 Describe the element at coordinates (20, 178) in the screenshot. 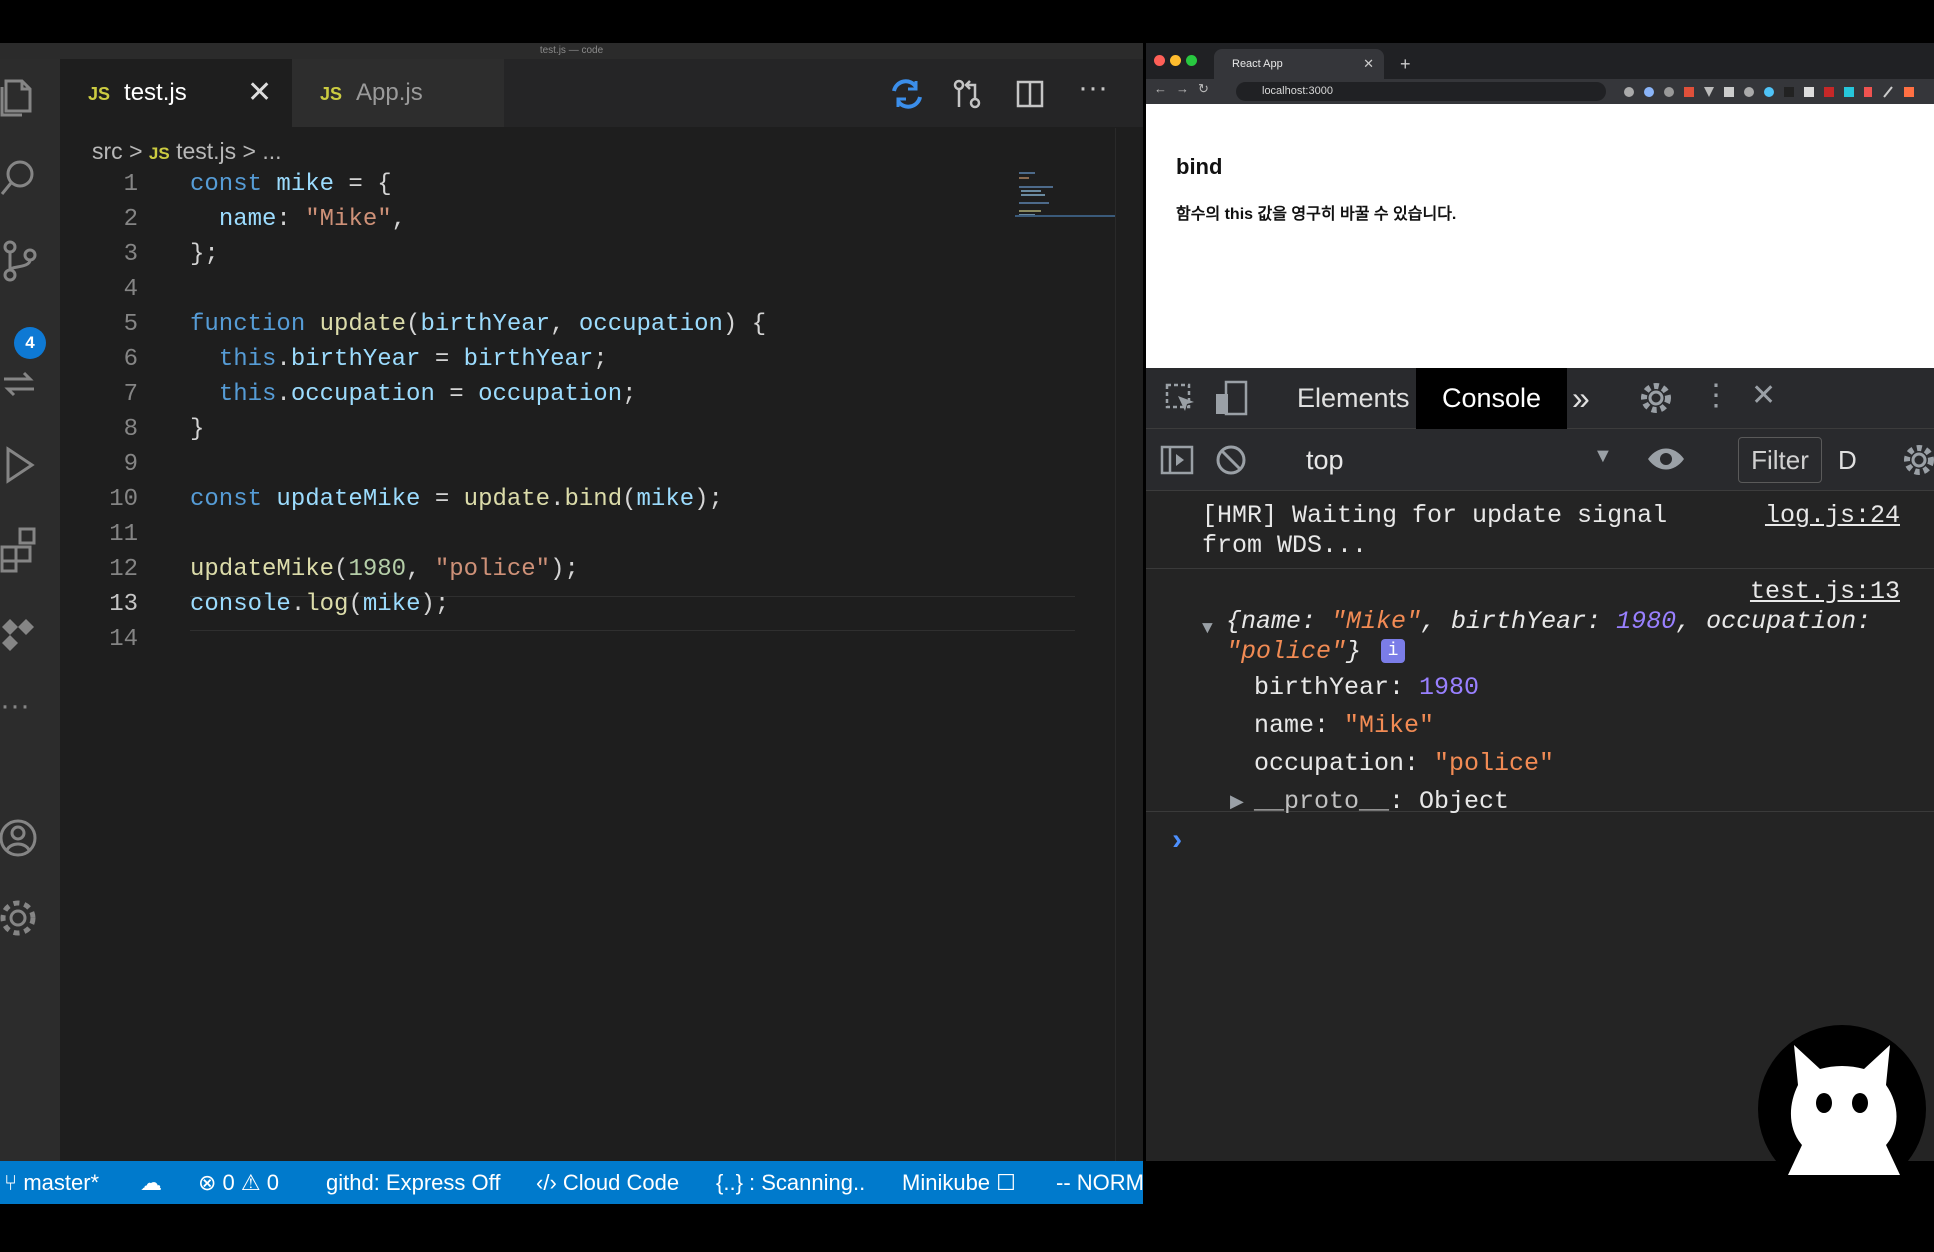

I see `search-icon` at that location.